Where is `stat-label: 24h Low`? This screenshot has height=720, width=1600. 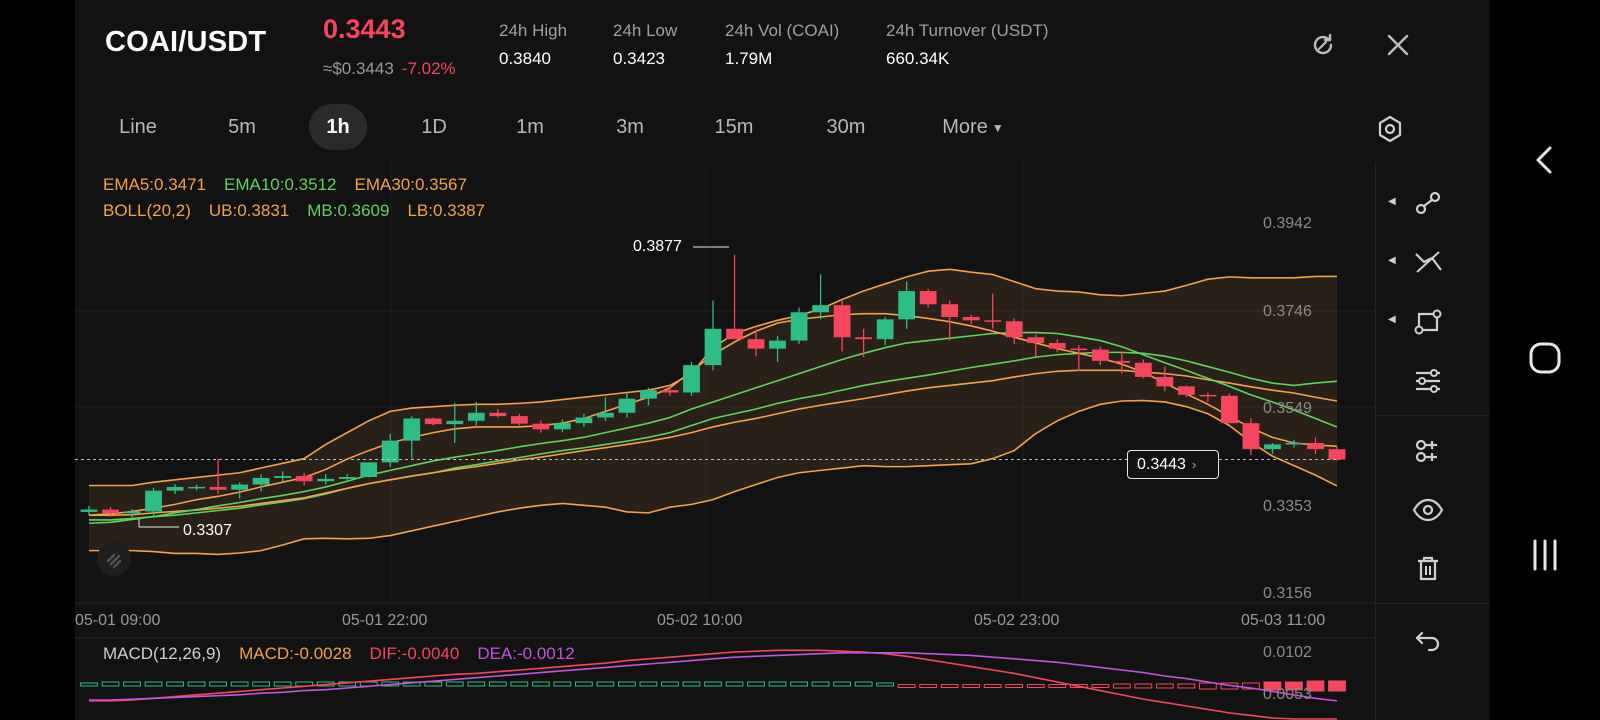 stat-label: 24h Low is located at coordinates (645, 30).